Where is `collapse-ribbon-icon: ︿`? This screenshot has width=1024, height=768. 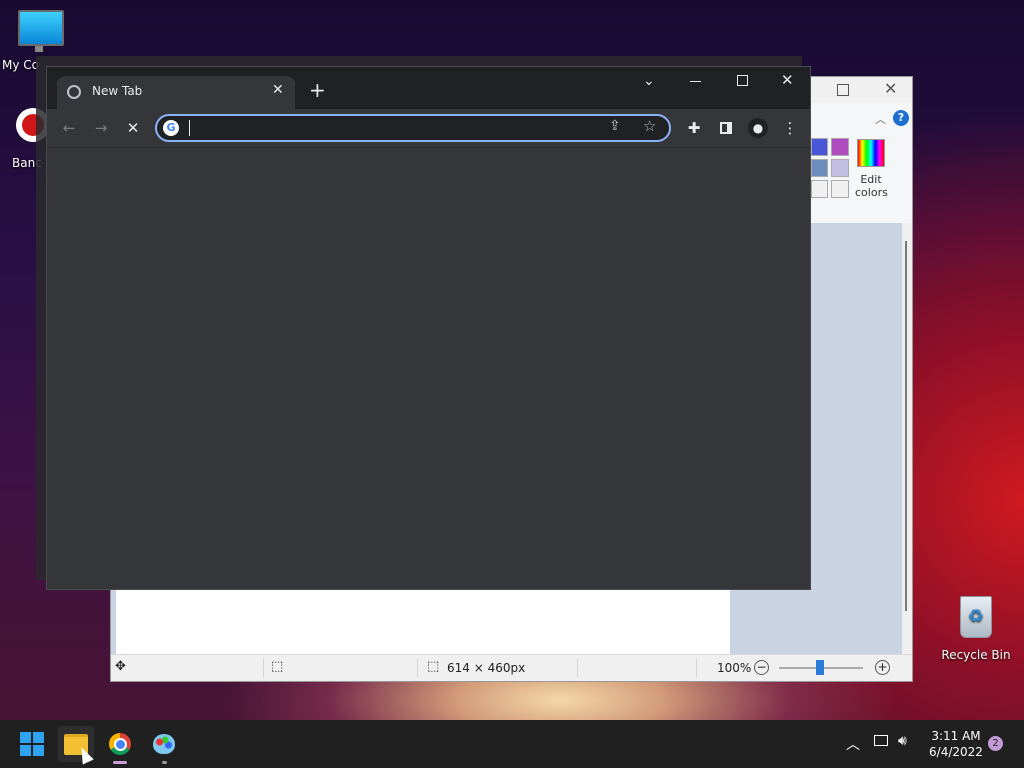
collapse-ribbon-icon: ︿ is located at coordinates (880, 119).